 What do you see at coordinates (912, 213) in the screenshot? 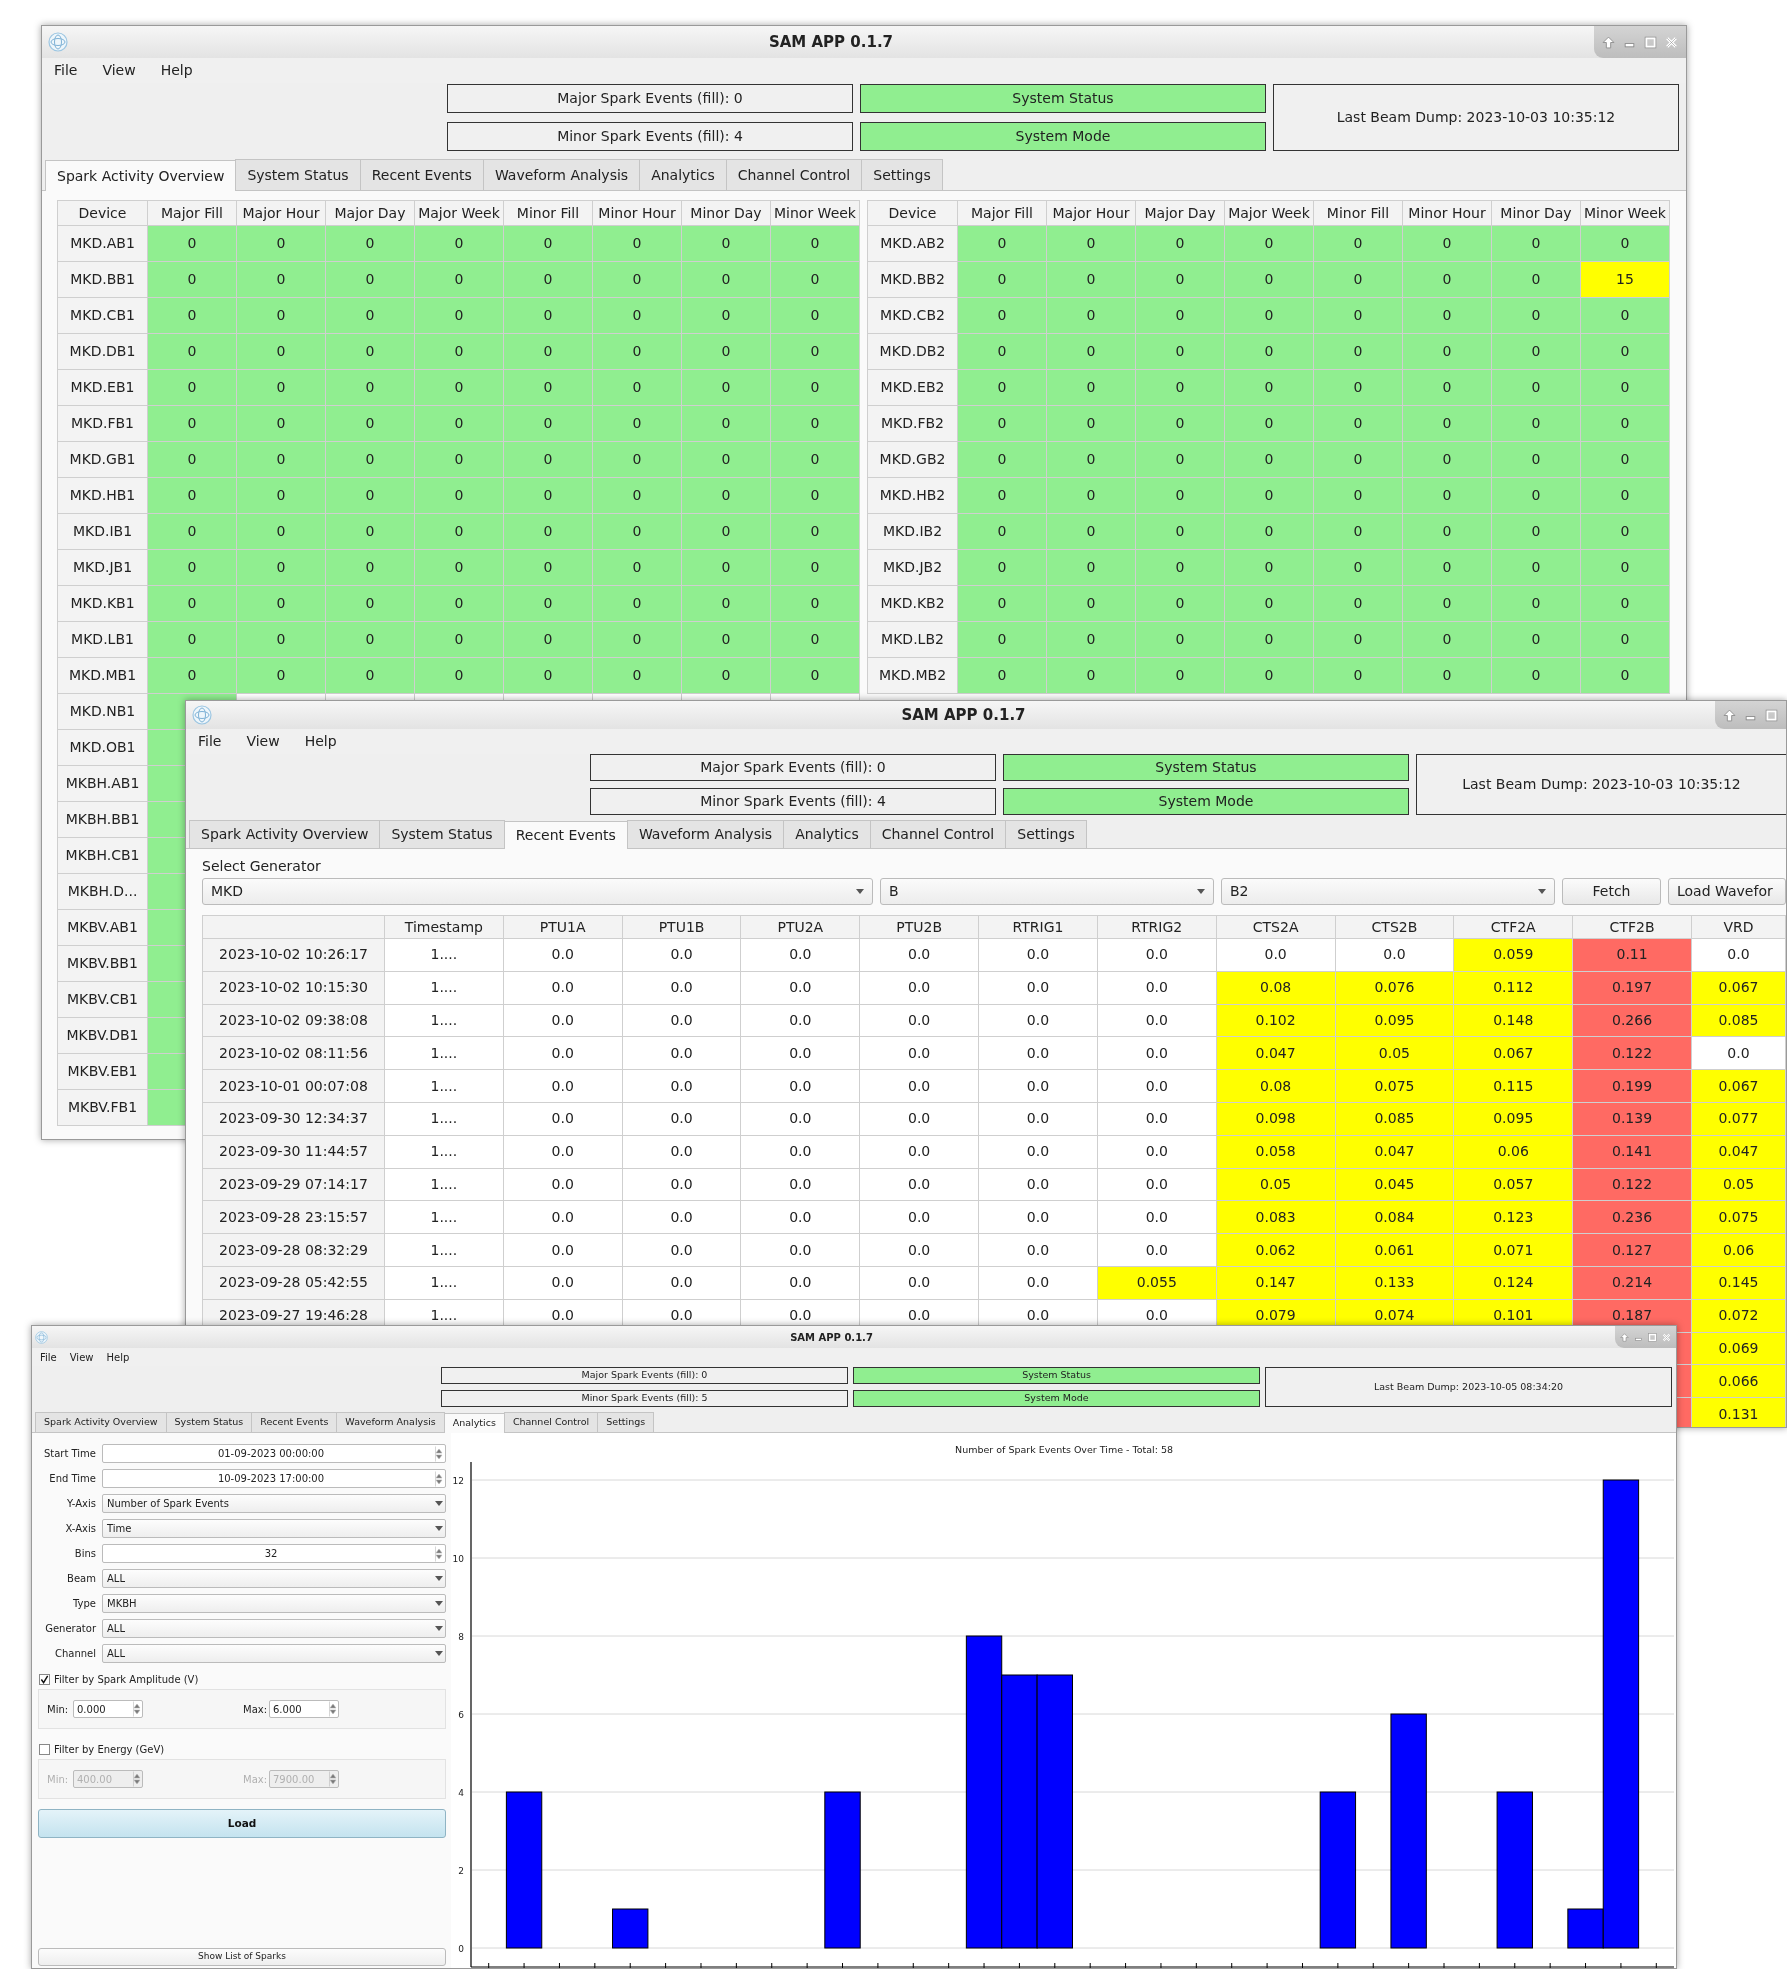
I see `column-header: Device` at bounding box center [912, 213].